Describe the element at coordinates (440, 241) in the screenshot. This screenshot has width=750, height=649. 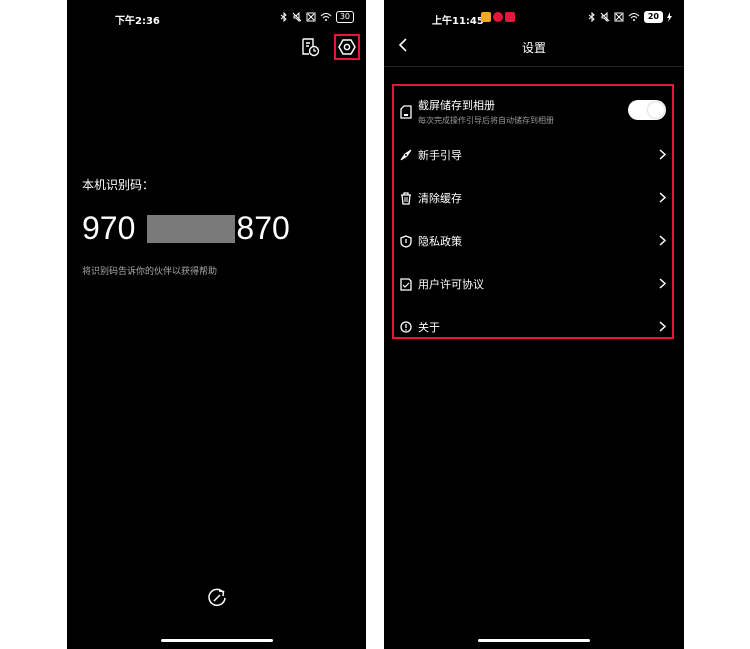
I see `setting-label: 隐私政策` at that location.